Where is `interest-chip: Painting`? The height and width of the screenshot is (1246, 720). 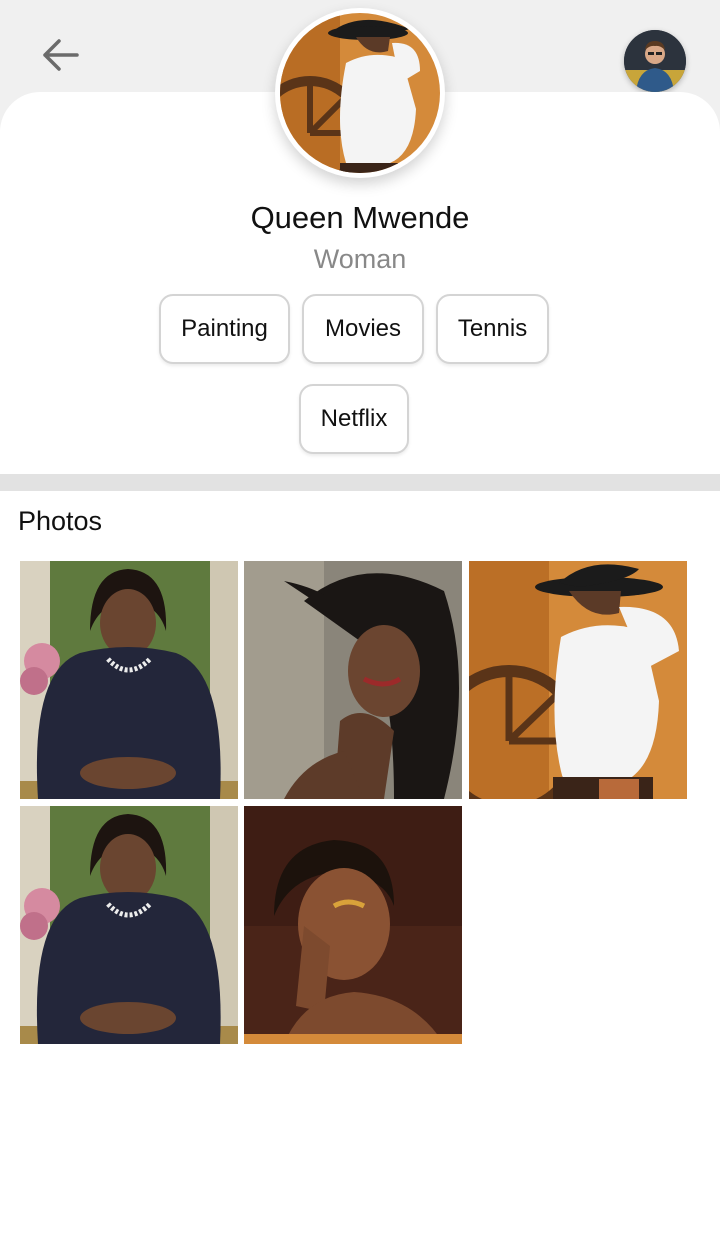 interest-chip: Painting is located at coordinates (224, 329).